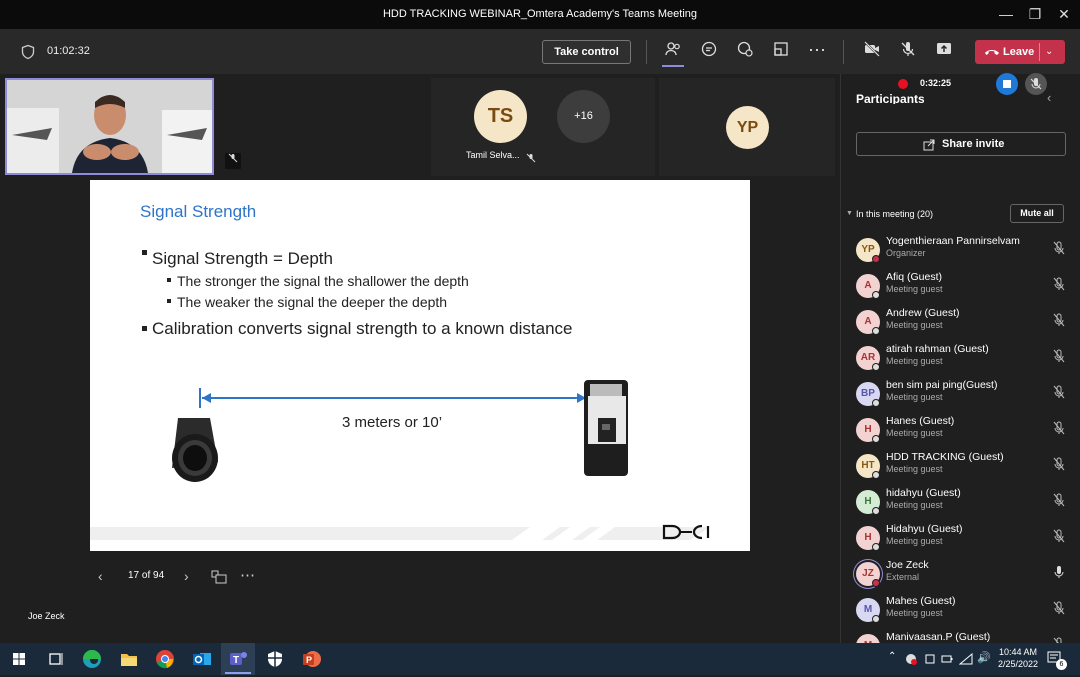 Image resolution: width=1080 pixels, height=677 pixels. I want to click on start-button-icon, so click(19, 659).